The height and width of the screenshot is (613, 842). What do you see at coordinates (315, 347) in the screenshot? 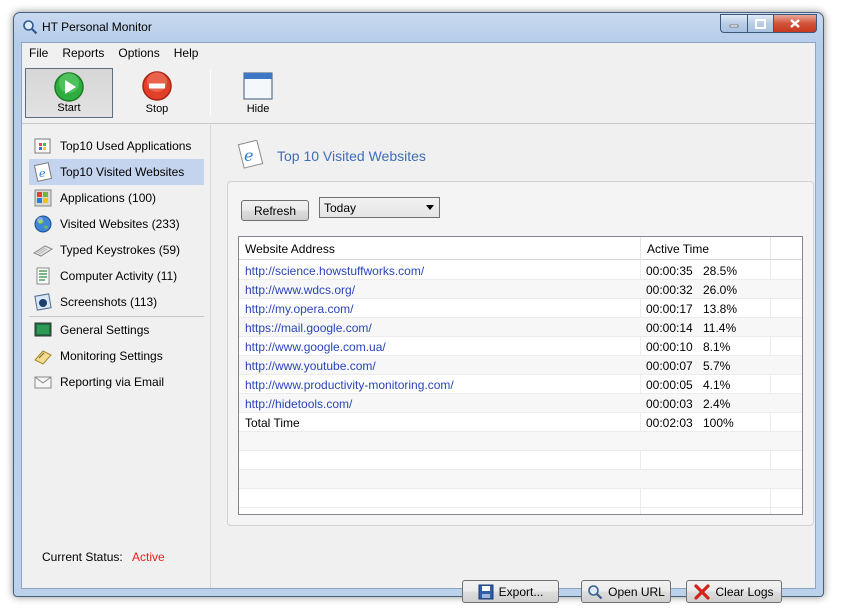
I see `url-cell: http://www.google.com.ua/` at bounding box center [315, 347].